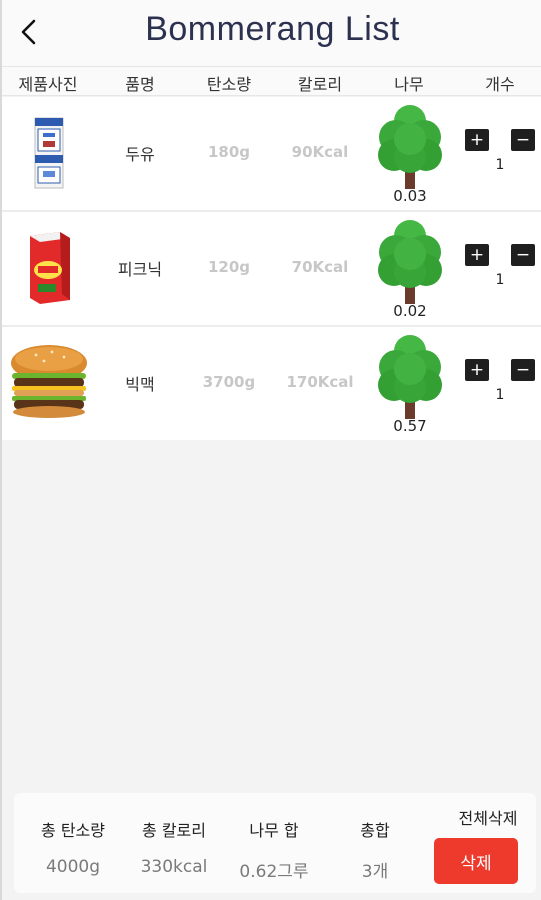  Describe the element at coordinates (476, 861) in the screenshot. I see `delete-button: 삭제` at that location.